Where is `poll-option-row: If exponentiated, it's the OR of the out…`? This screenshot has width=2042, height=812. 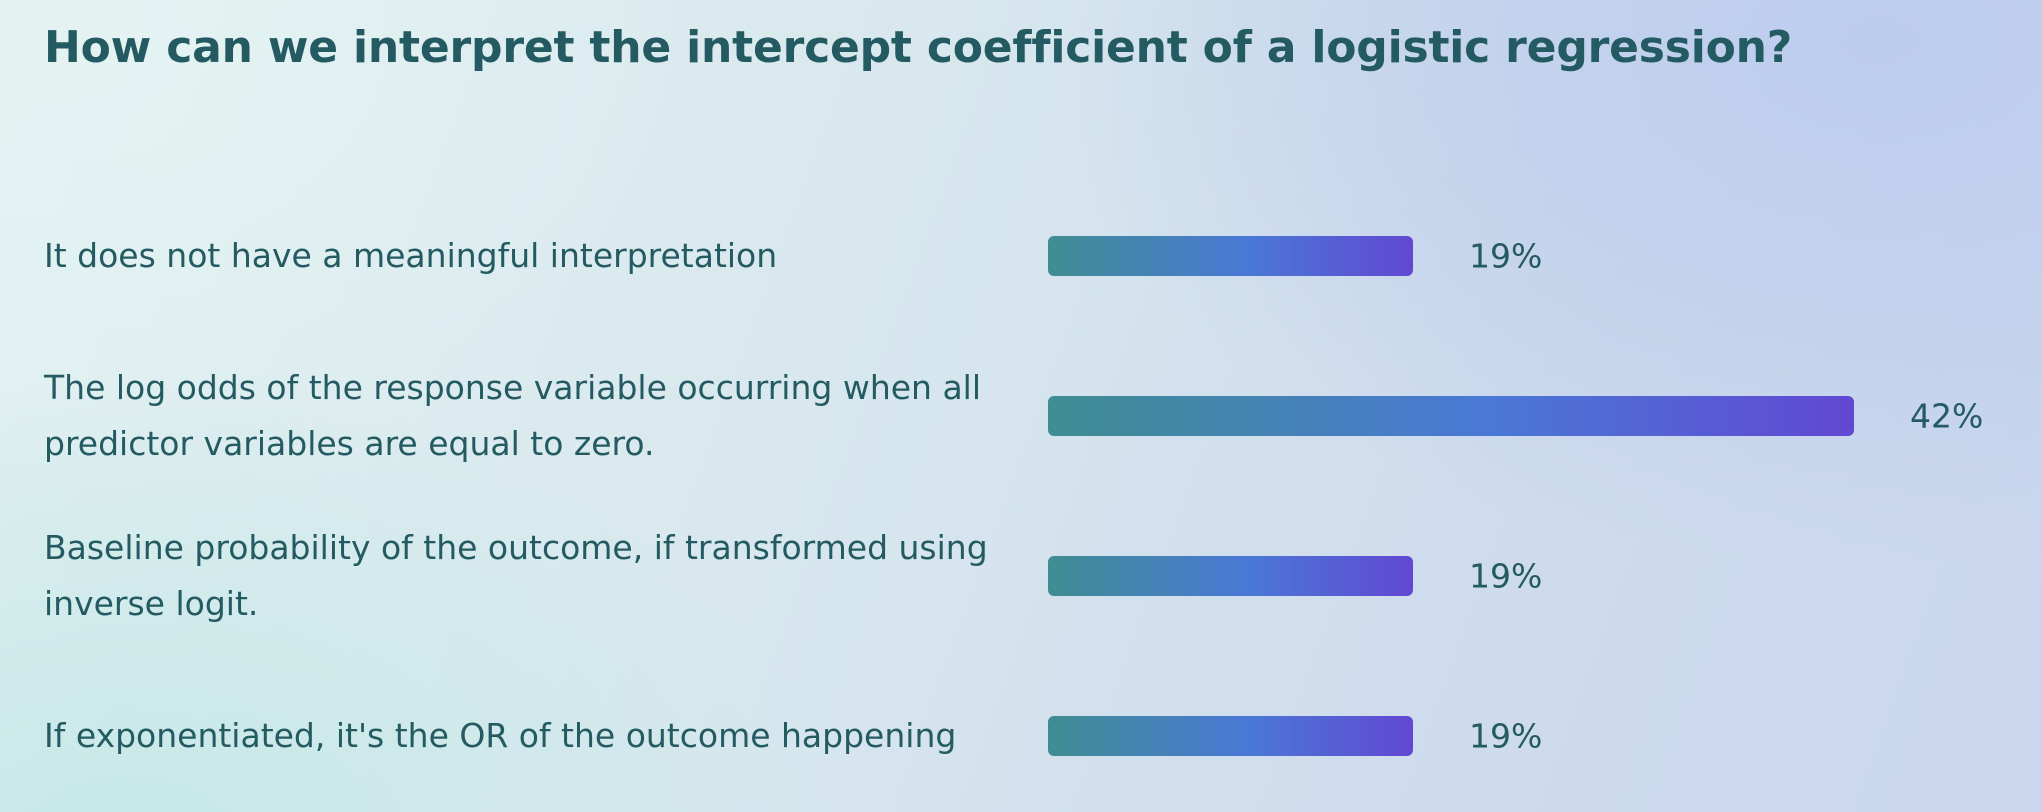
poll-option-row: If exponentiated, it's the OR of the out… is located at coordinates (1021, 736).